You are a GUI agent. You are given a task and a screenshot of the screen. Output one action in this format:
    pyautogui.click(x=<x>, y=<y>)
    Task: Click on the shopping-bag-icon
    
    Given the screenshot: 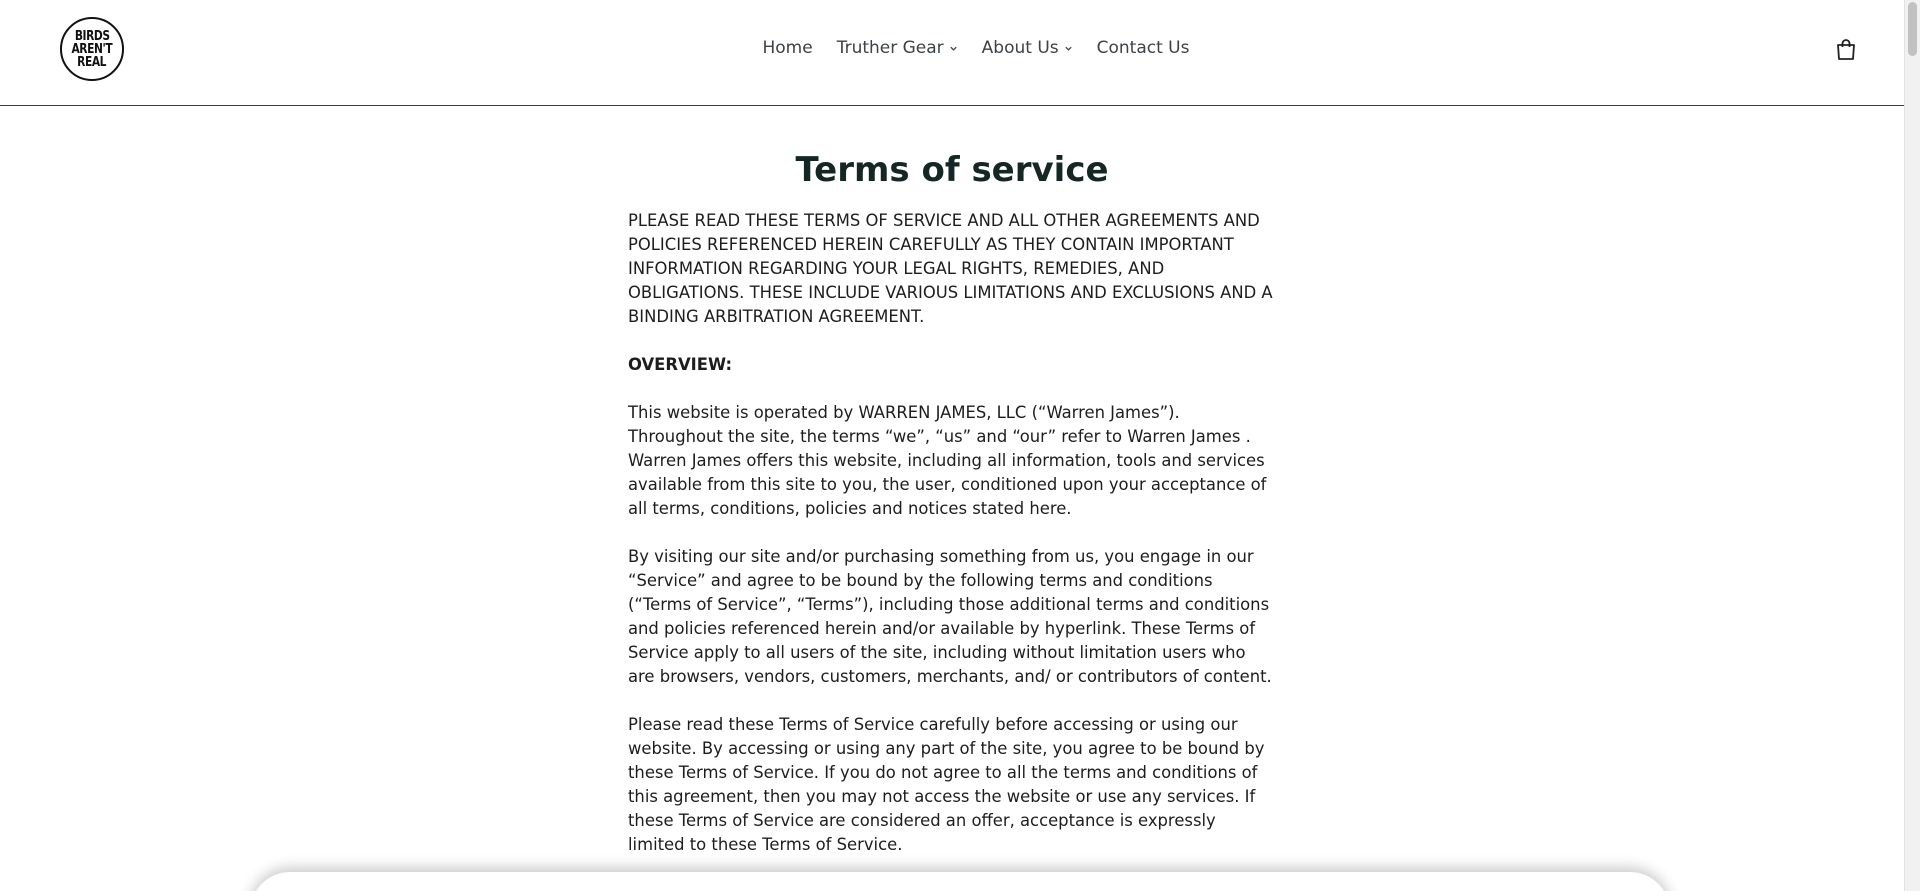 What is the action you would take?
    pyautogui.click(x=1846, y=50)
    